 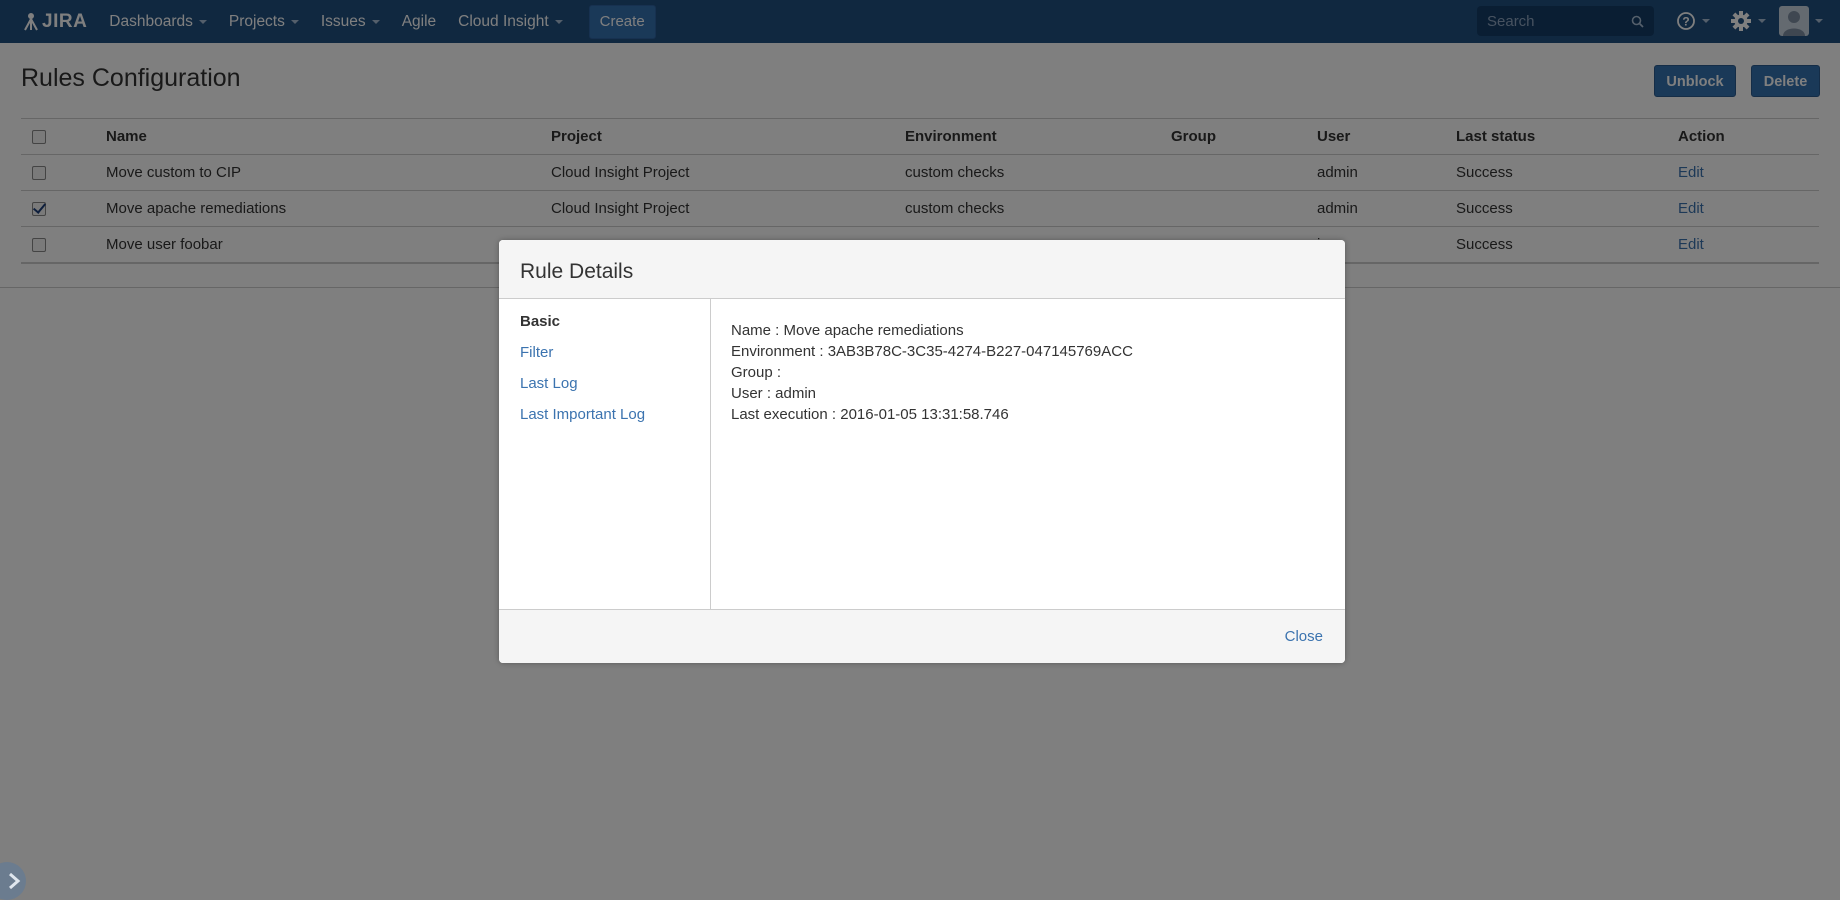 What do you see at coordinates (540, 321) in the screenshot?
I see `dialog-nav-basic: Basic` at bounding box center [540, 321].